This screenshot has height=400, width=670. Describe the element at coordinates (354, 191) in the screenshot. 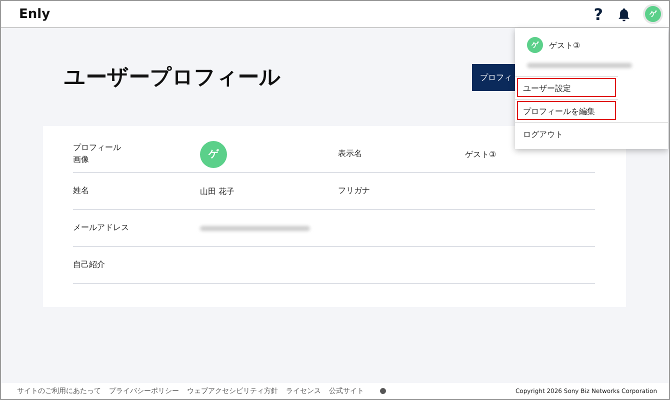

I see `field-label: フリガナ` at that location.